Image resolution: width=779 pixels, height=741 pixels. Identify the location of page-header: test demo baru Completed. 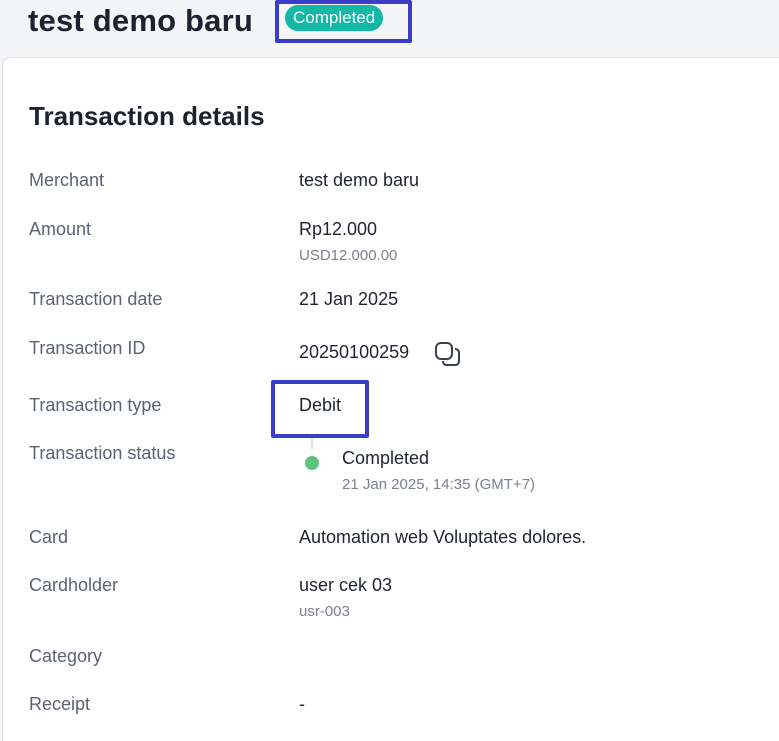
(389, 25).